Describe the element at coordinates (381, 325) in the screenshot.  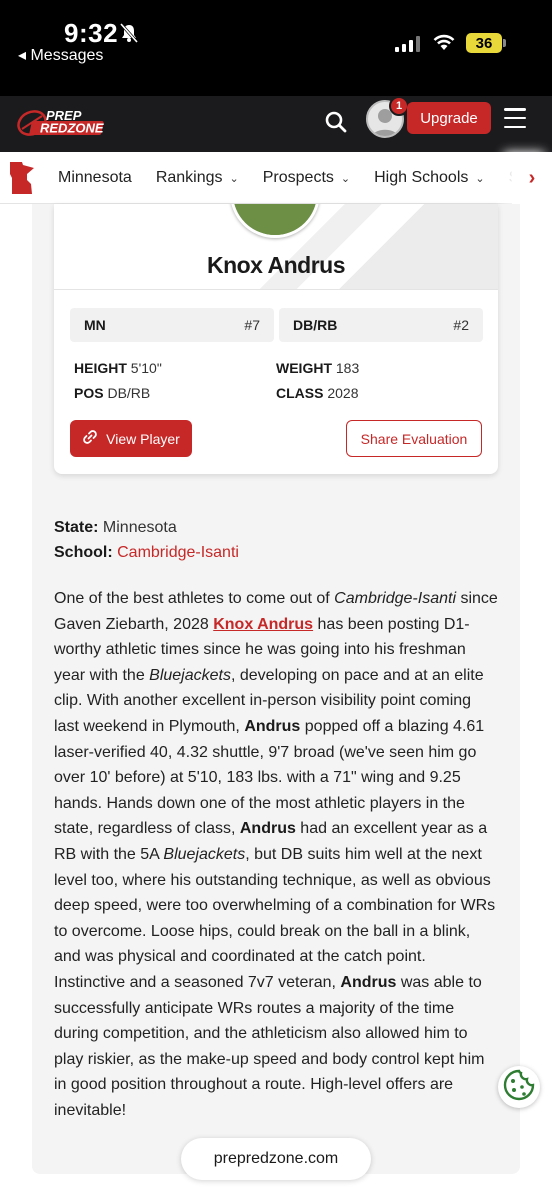
I see `position-rank-box: DB/RB #2` at that location.